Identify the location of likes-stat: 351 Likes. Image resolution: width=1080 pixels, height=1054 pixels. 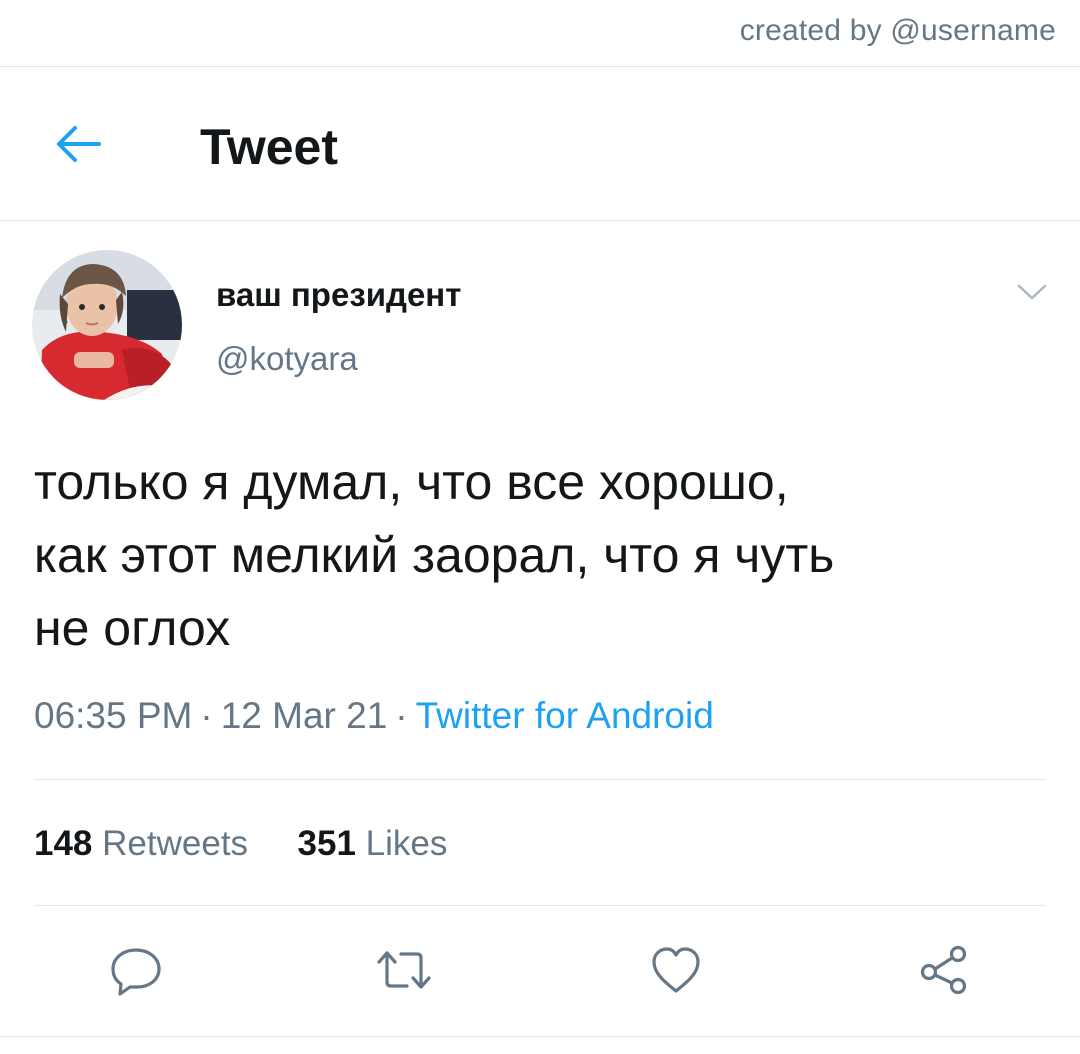
(373, 843).